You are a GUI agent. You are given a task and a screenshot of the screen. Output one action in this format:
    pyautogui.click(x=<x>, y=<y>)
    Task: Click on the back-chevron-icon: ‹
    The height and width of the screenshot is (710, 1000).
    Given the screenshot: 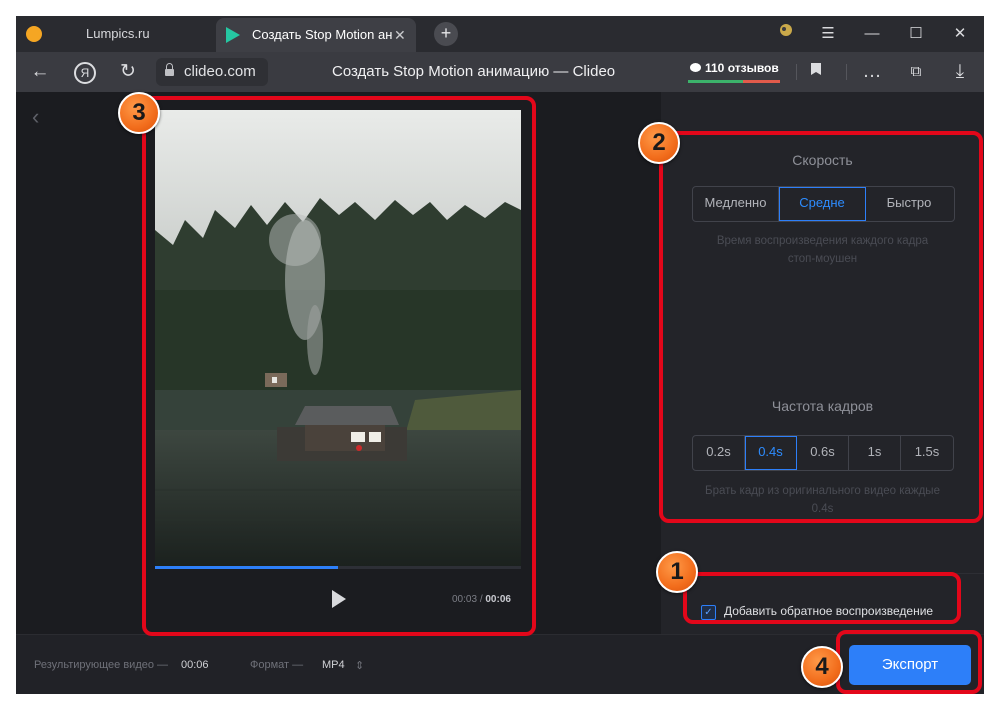 What is the action you would take?
    pyautogui.click(x=35, y=117)
    